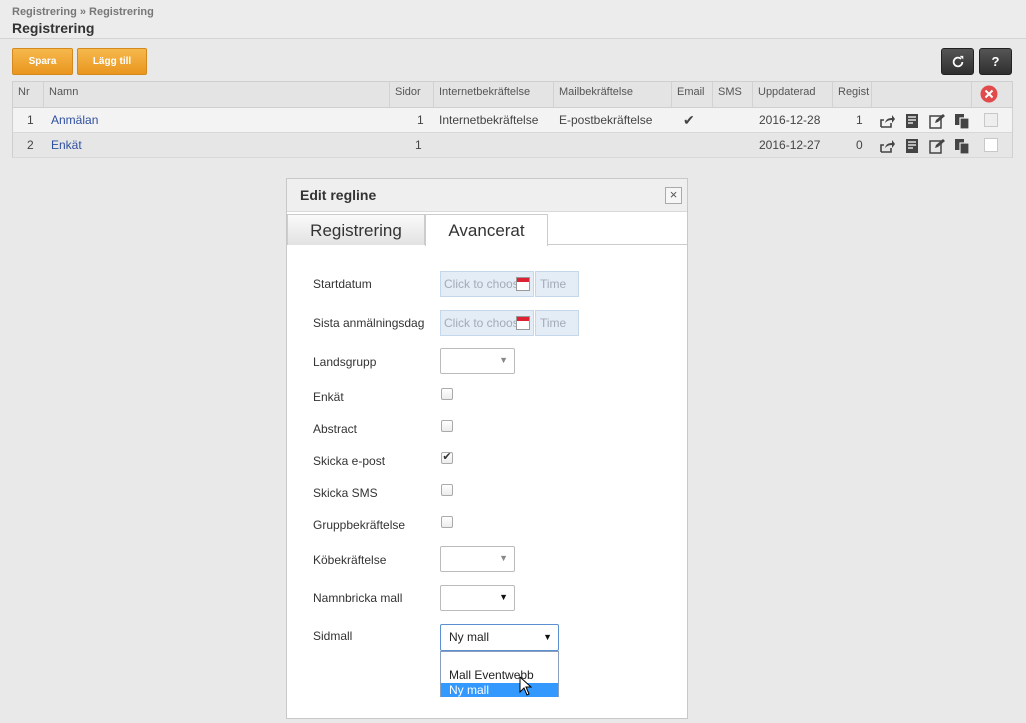  I want to click on sidmall-option-highlighted: Ny mall, so click(499, 690).